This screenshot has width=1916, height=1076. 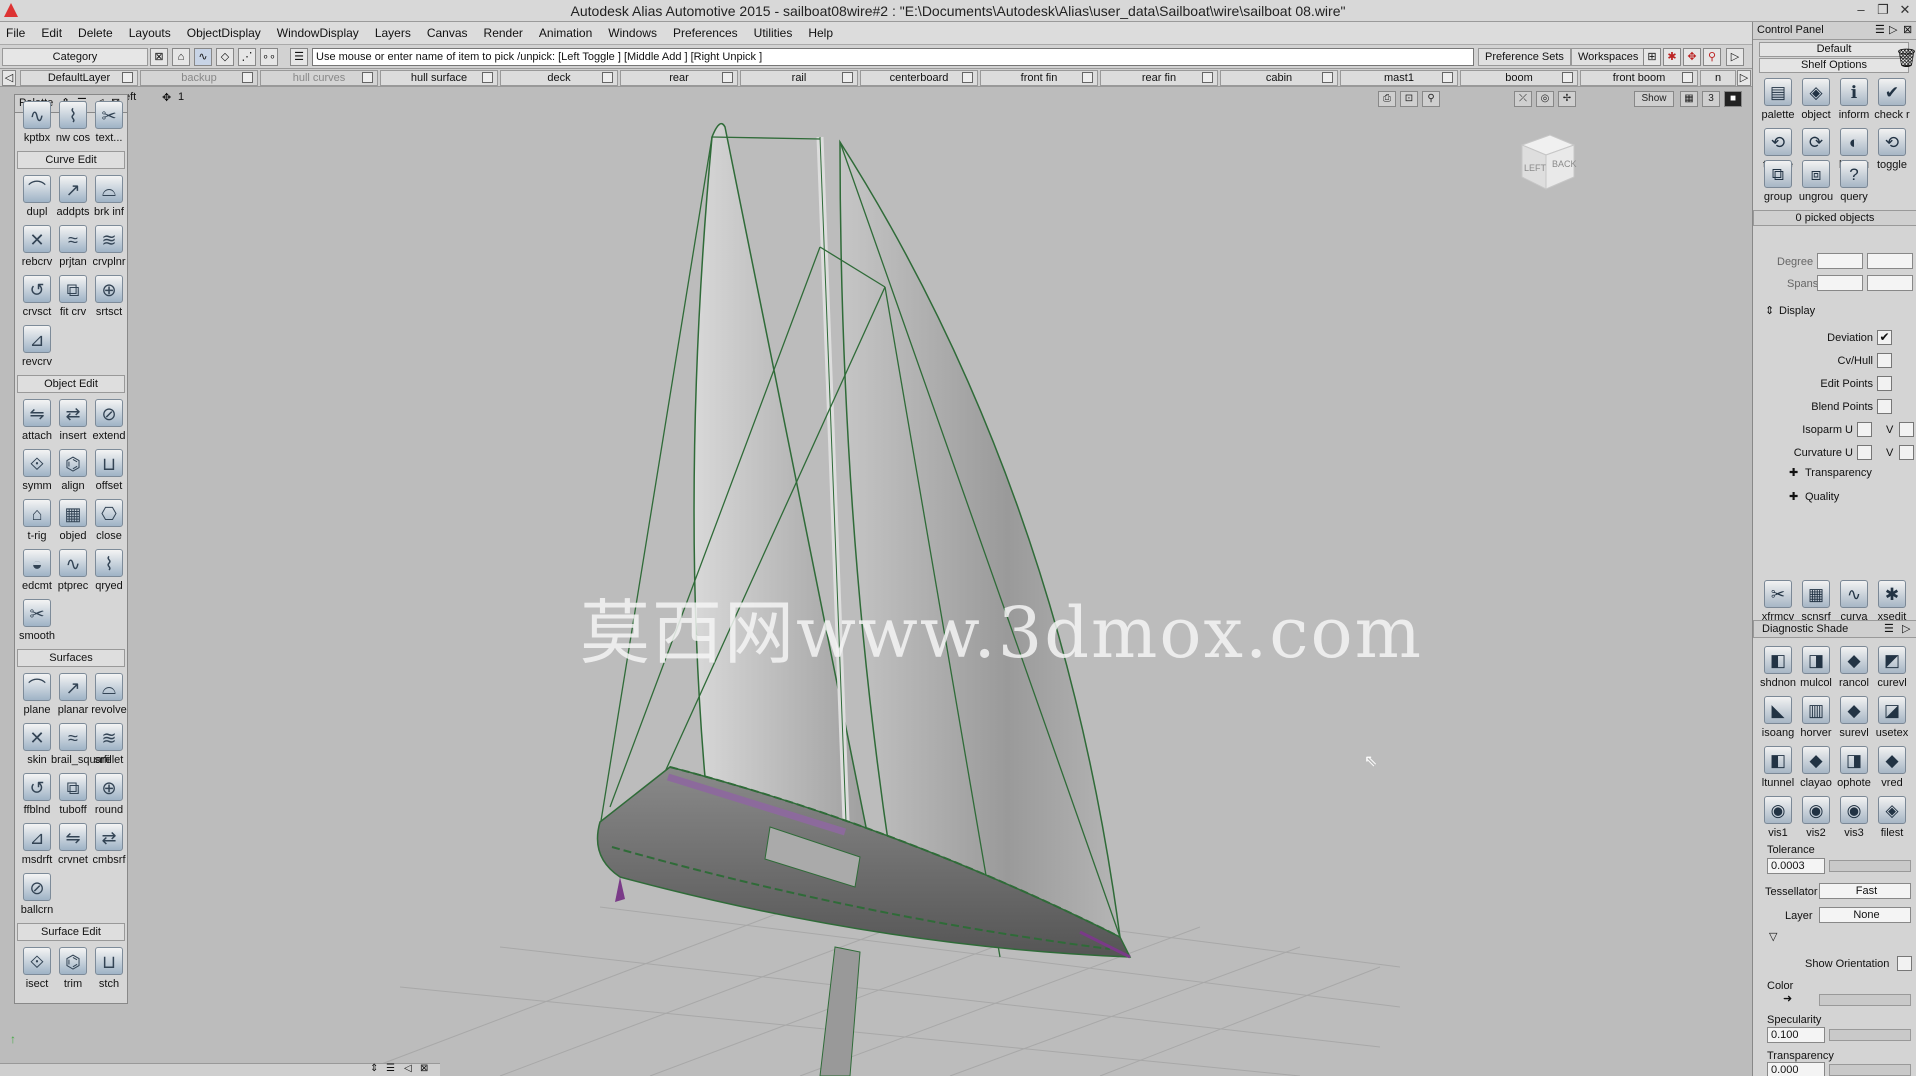 What do you see at coordinates (1892, 821) in the screenshot?
I see `shelf-tool-filest: ◈ filest` at bounding box center [1892, 821].